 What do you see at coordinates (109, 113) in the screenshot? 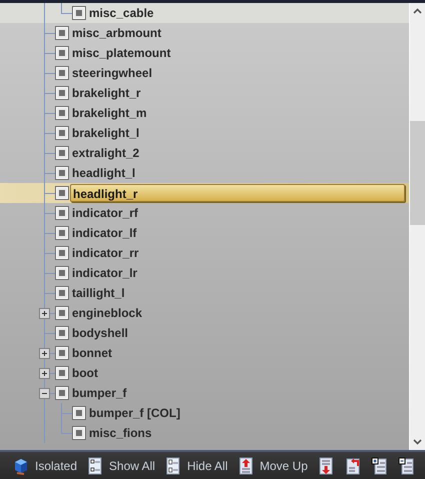
I see `tree-item: brakelight_m` at bounding box center [109, 113].